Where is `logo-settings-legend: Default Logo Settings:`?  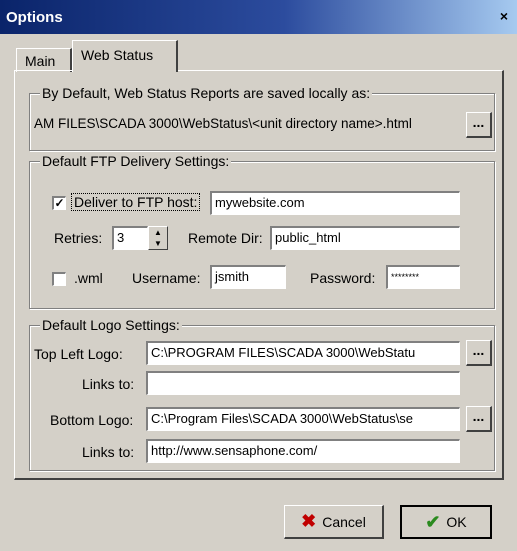
logo-settings-legend: Default Logo Settings: is located at coordinates (111, 325).